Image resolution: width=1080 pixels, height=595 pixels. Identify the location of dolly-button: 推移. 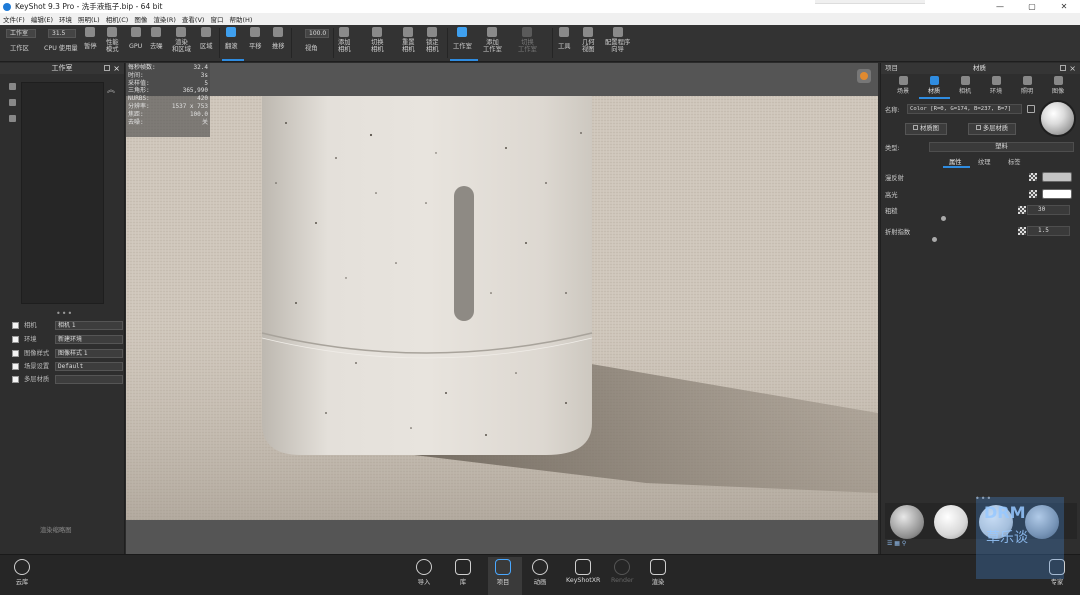
(278, 38).